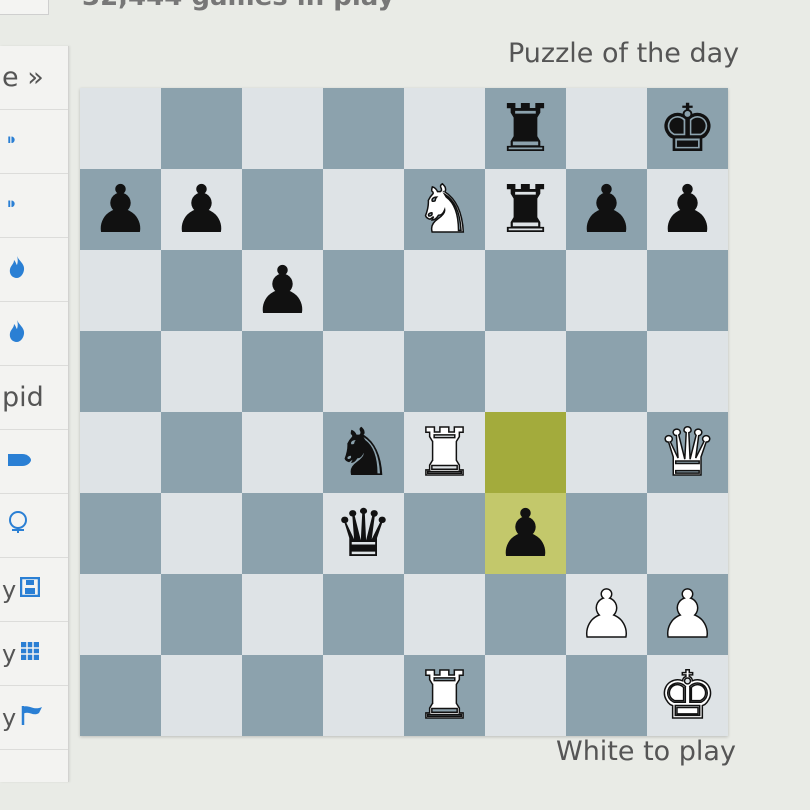 Image resolution: width=810 pixels, height=810 pixels. Describe the element at coordinates (120, 371) in the screenshot. I see `square-a5` at that location.